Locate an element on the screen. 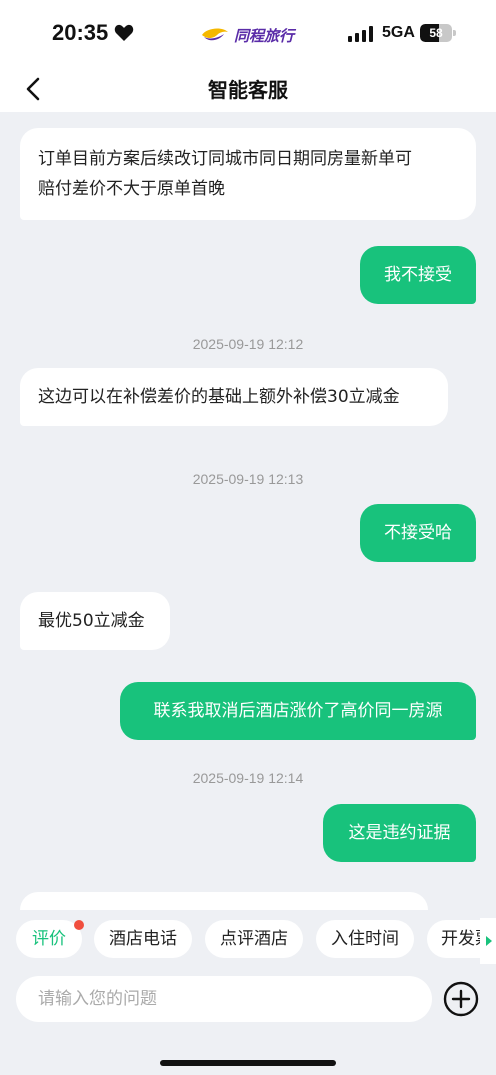 This screenshot has height=1075, width=496. message-text: 联系我取消后酒店涨价了高价同一房源 is located at coordinates (298, 711).